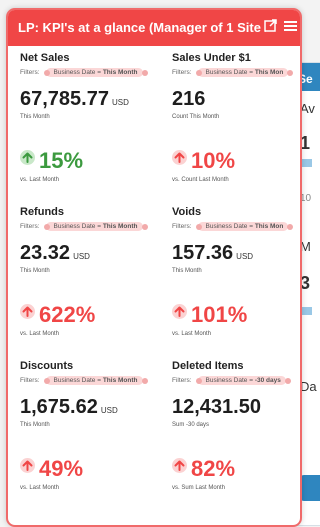 This screenshot has height=527, width=320. I want to click on background-card-button, so click(310, 488).